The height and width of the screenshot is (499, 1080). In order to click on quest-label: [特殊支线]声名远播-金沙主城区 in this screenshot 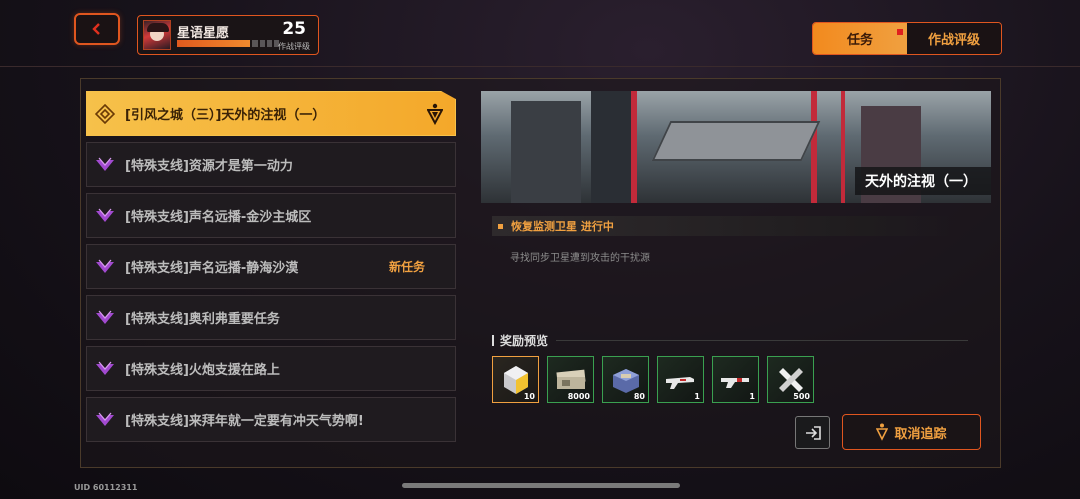, I will do `click(218, 217)`.